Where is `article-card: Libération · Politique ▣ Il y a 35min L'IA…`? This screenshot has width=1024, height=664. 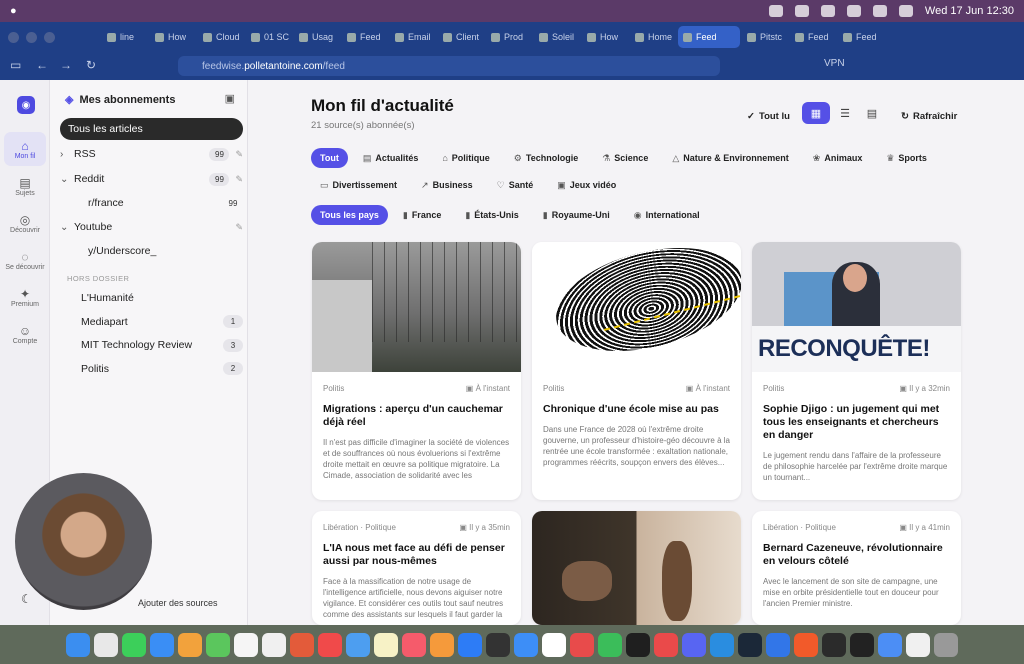 article-card: Libération · Politique ▣ Il y a 35min L'IA… is located at coordinates (416, 568).